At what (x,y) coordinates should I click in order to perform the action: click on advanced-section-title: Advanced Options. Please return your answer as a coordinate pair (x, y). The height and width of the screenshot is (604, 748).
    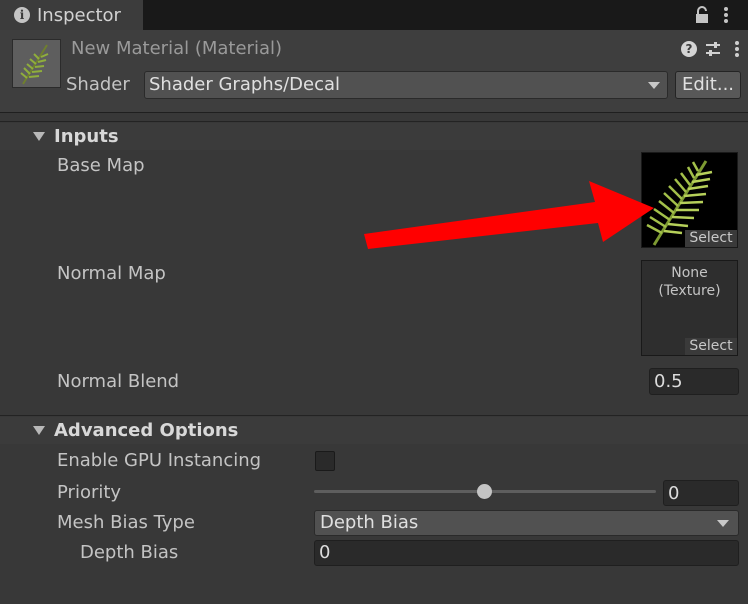
    Looking at the image, I should click on (146, 430).